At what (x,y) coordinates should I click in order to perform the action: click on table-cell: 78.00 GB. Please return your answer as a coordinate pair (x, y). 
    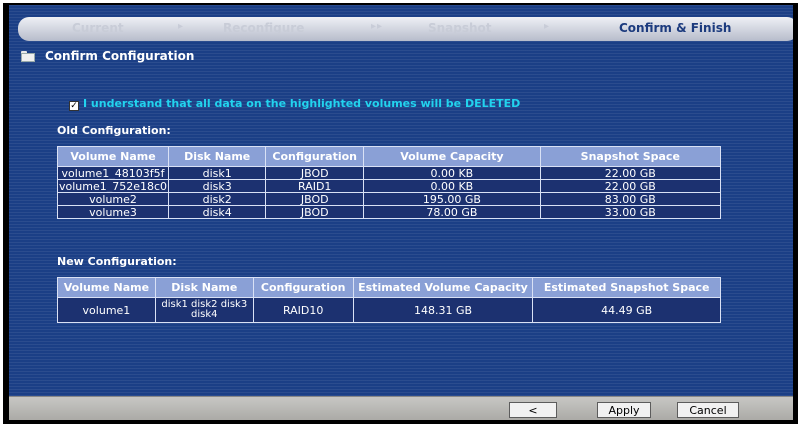
    Looking at the image, I should click on (452, 212).